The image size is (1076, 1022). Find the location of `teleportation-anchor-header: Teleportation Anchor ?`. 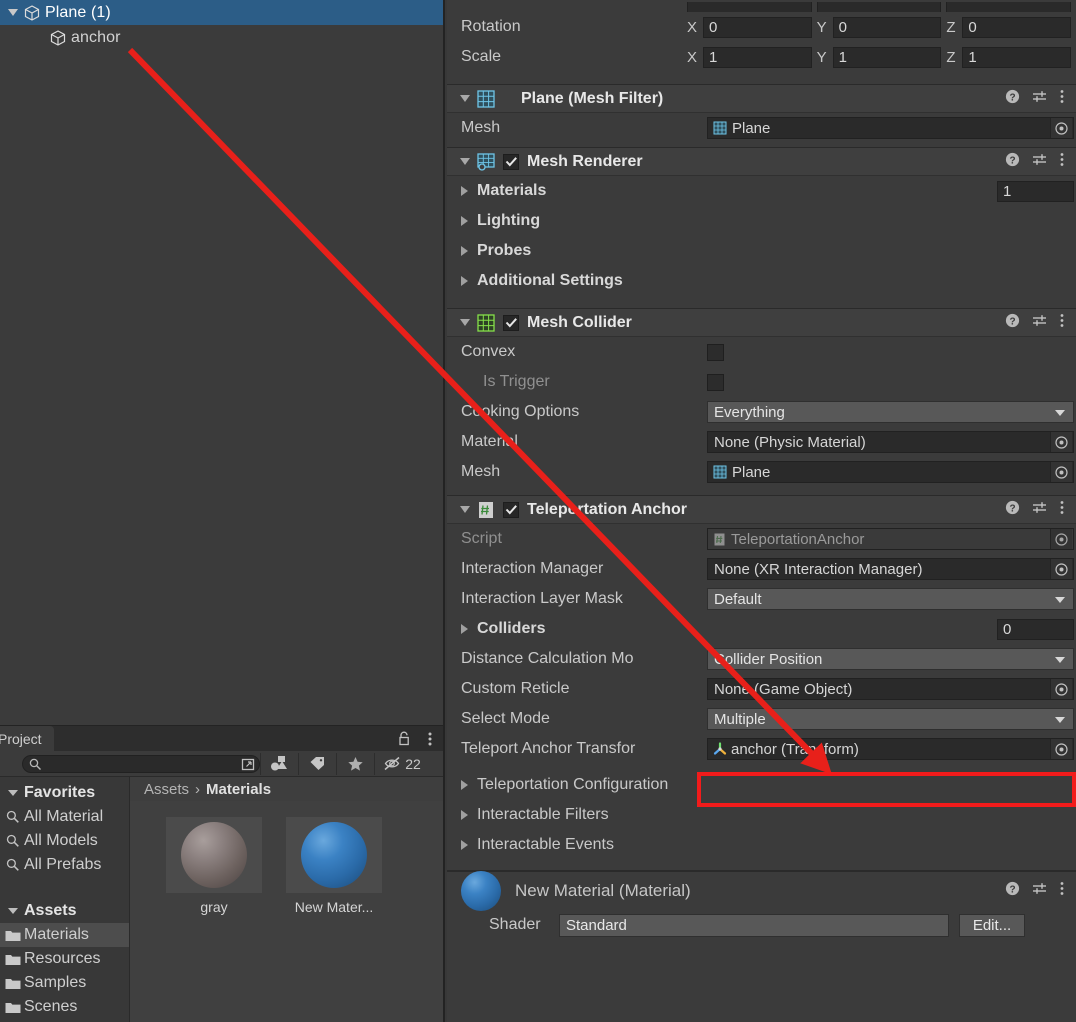

teleportation-anchor-header: Teleportation Anchor ? is located at coordinates (761, 510).